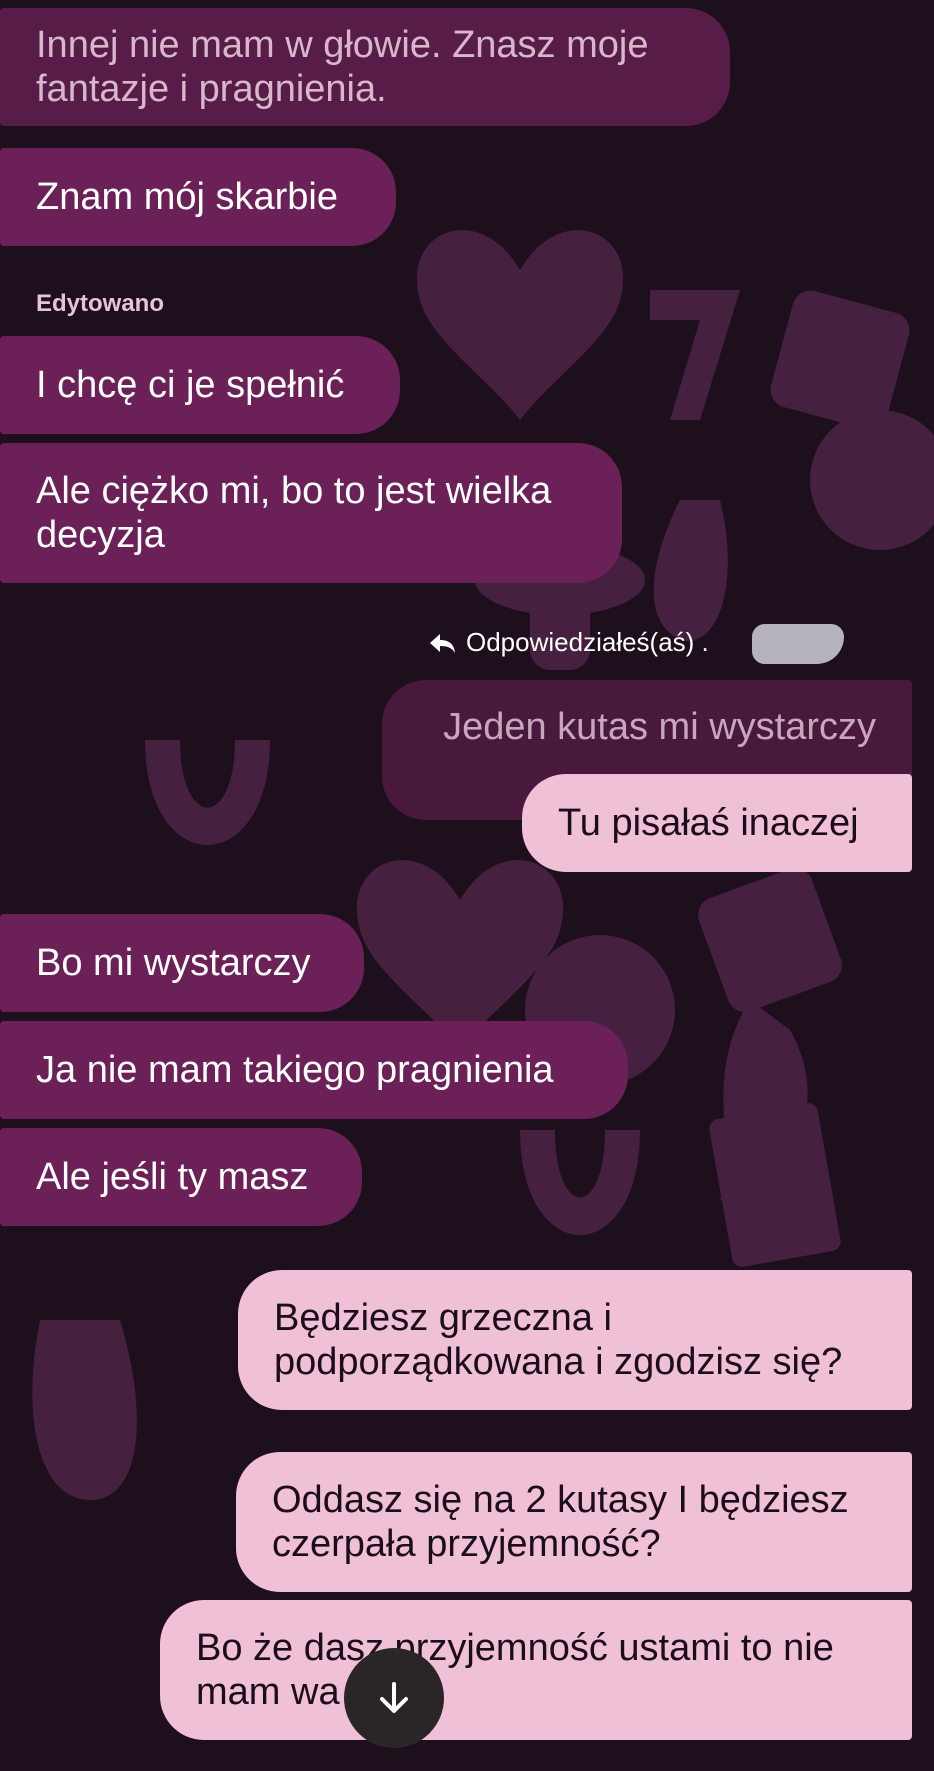  What do you see at coordinates (872, 480) in the screenshot?
I see `eight-ball-icon` at bounding box center [872, 480].